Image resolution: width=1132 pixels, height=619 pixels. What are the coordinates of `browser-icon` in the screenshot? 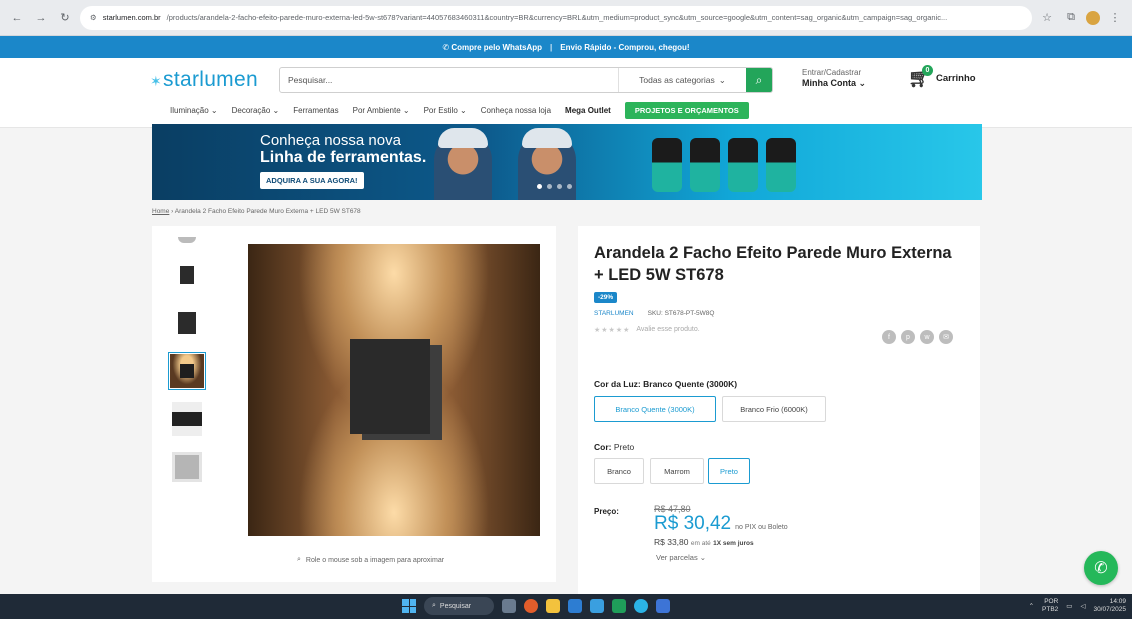 It's located at (531, 606).